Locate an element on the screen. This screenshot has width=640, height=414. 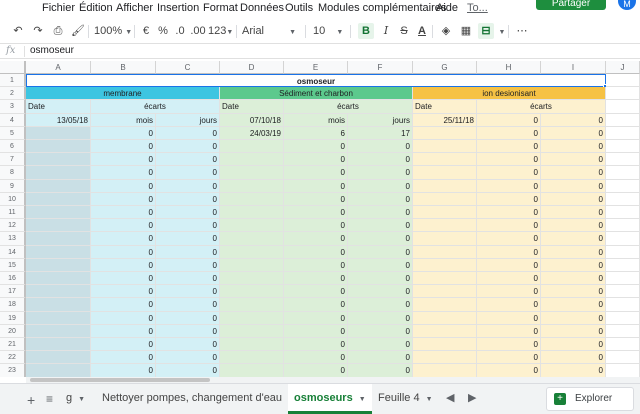
font-size-select: 10 ▼ is located at coordinates (328, 31).